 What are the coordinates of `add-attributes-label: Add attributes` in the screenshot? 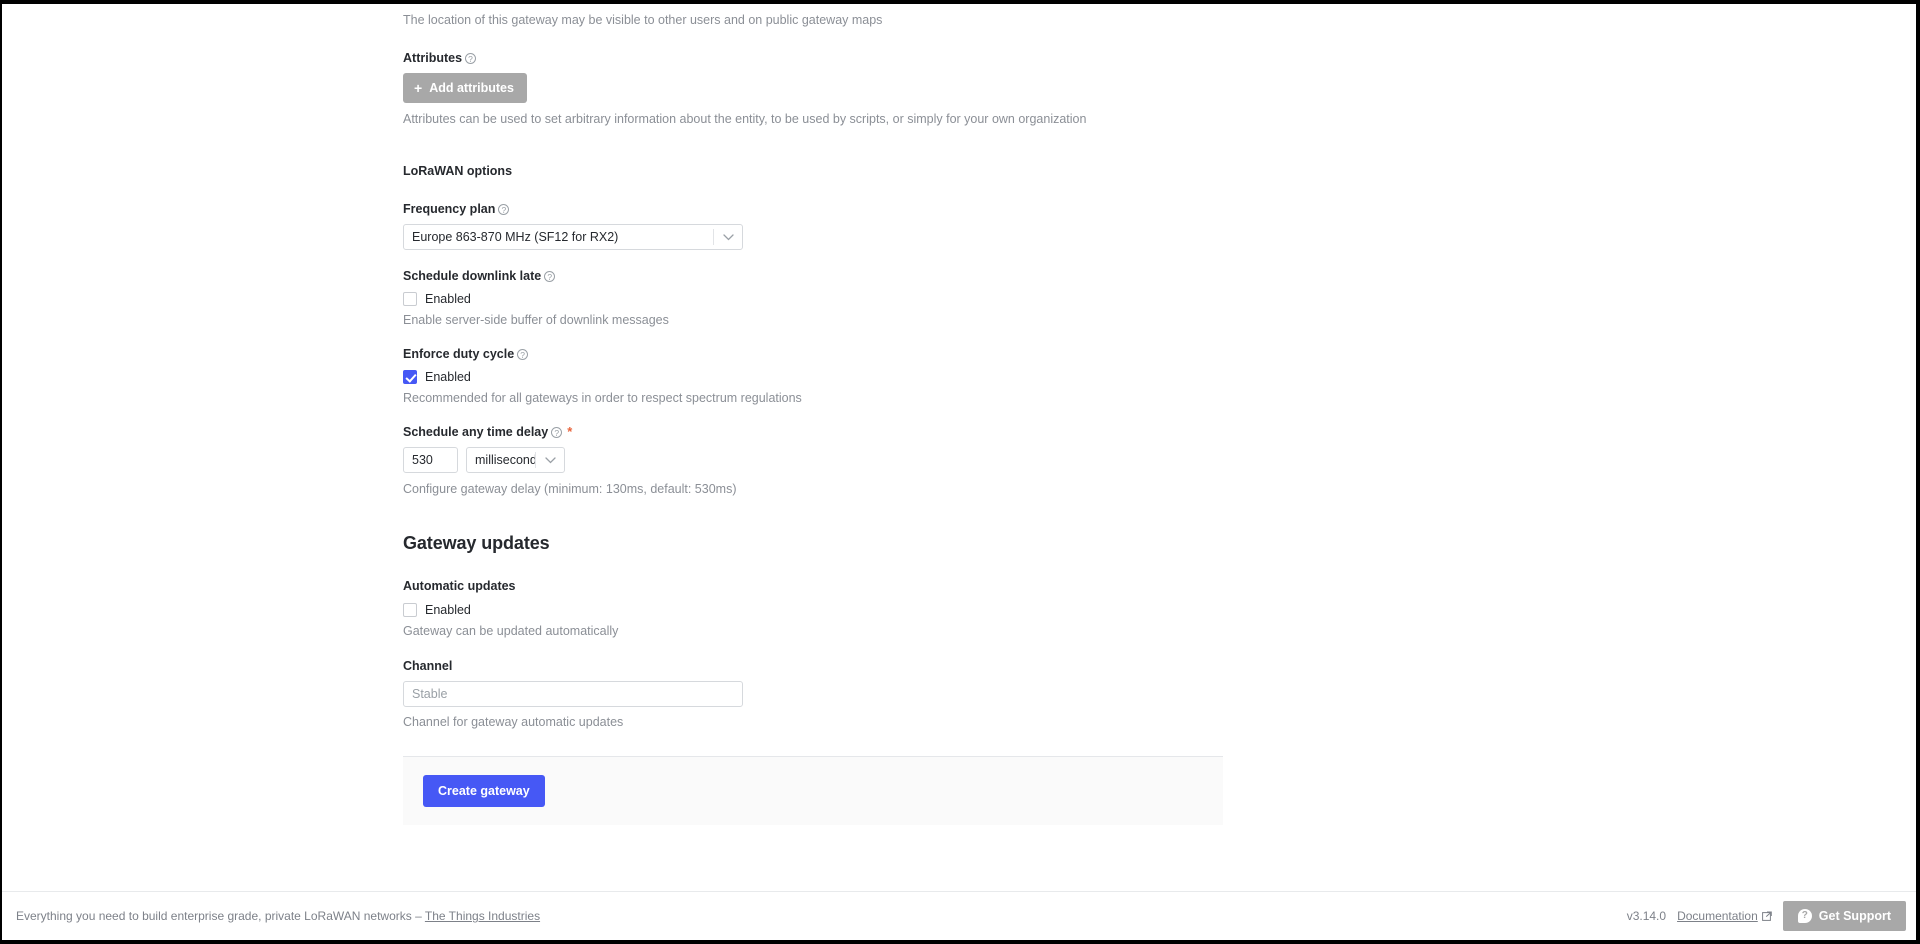 It's located at (471, 88).